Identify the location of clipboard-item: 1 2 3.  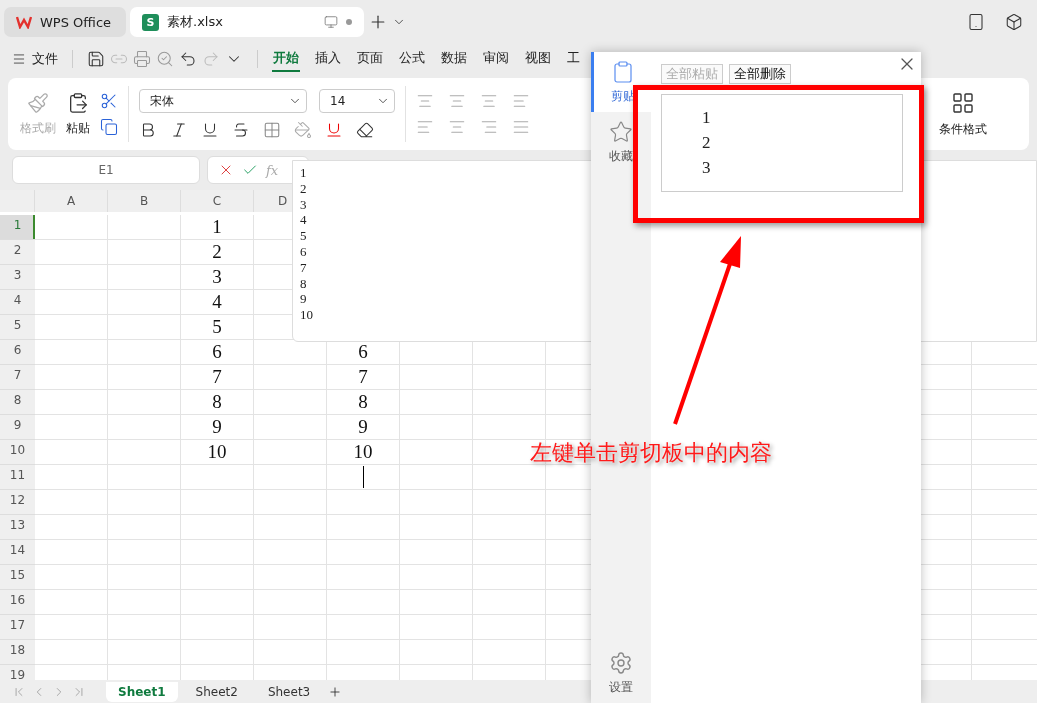
(782, 143).